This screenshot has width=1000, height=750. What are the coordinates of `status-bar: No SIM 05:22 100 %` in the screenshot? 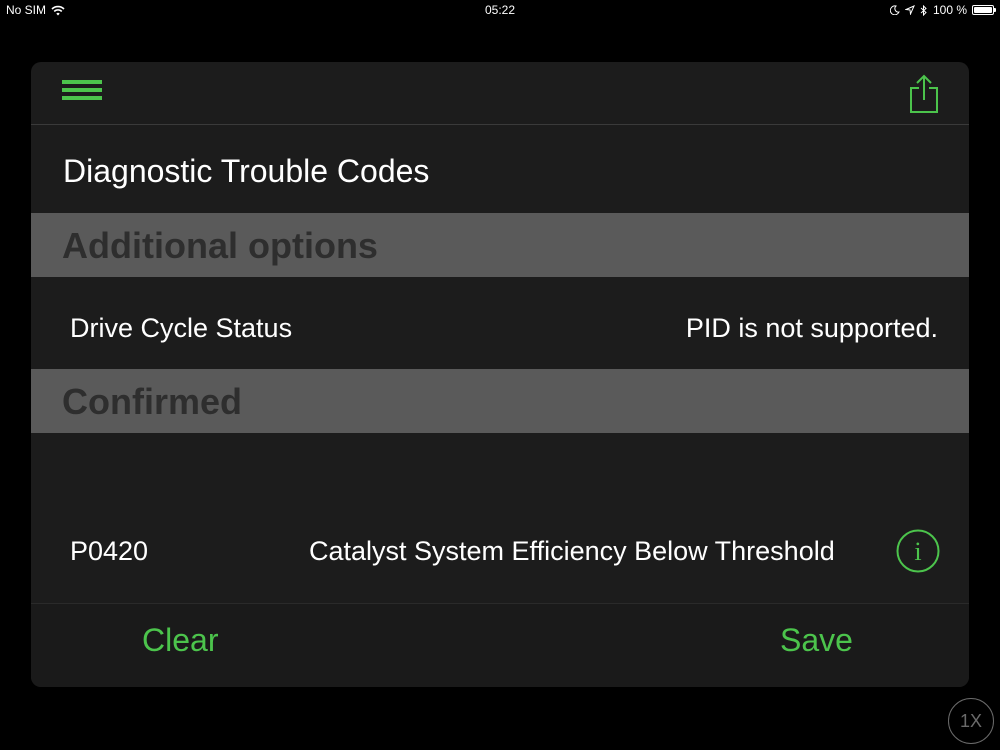 It's located at (500, 11).